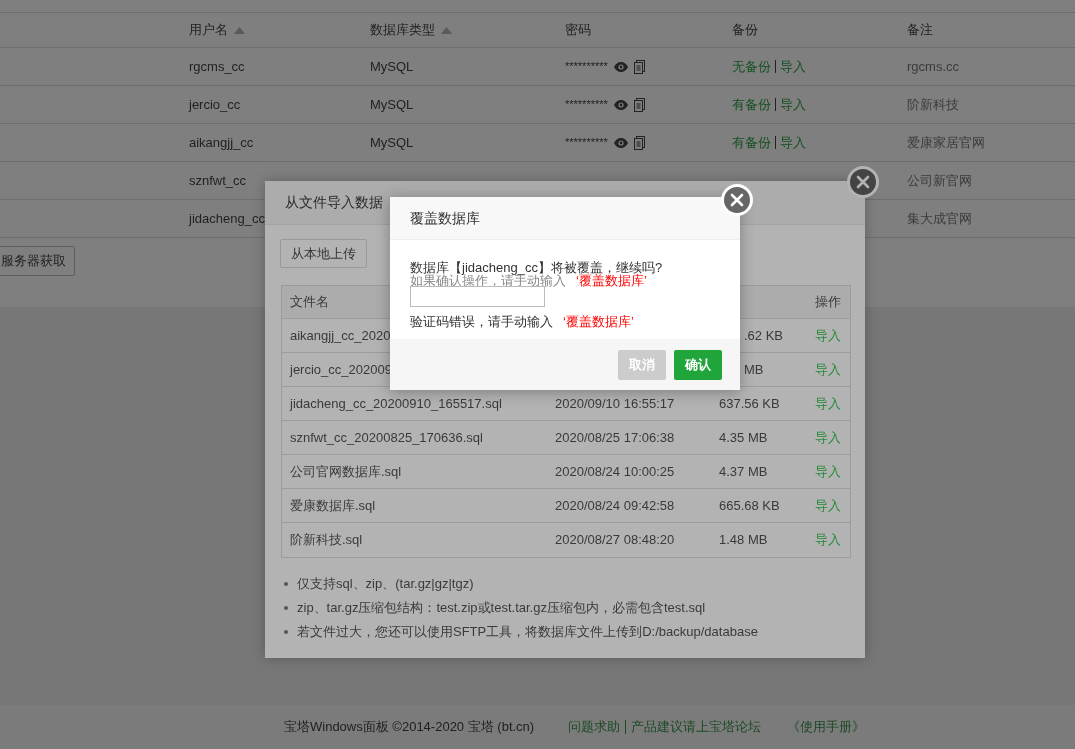  What do you see at coordinates (537, 267) in the screenshot?
I see `confirm-message: 数据库【jidacheng_cc】将被覆盖，继续吗?` at bounding box center [537, 267].